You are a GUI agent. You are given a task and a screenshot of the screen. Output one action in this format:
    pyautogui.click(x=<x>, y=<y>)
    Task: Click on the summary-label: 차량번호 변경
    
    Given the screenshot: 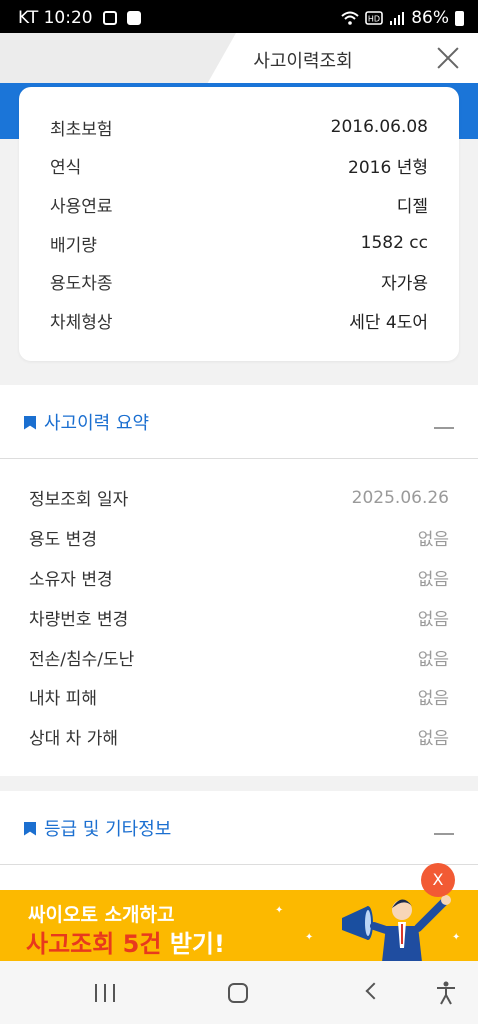 What is the action you would take?
    pyautogui.click(x=79, y=619)
    